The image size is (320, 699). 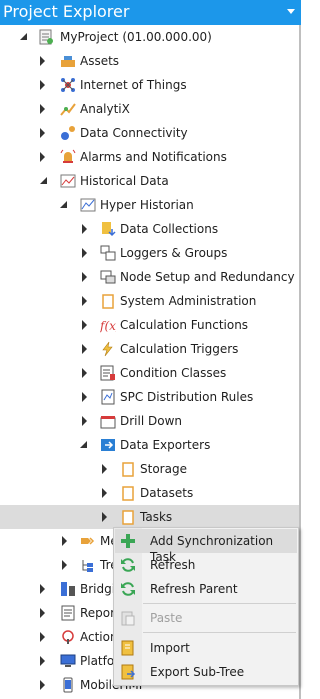 What do you see at coordinates (68, 589) in the screenshot?
I see `bridging-icon` at bounding box center [68, 589].